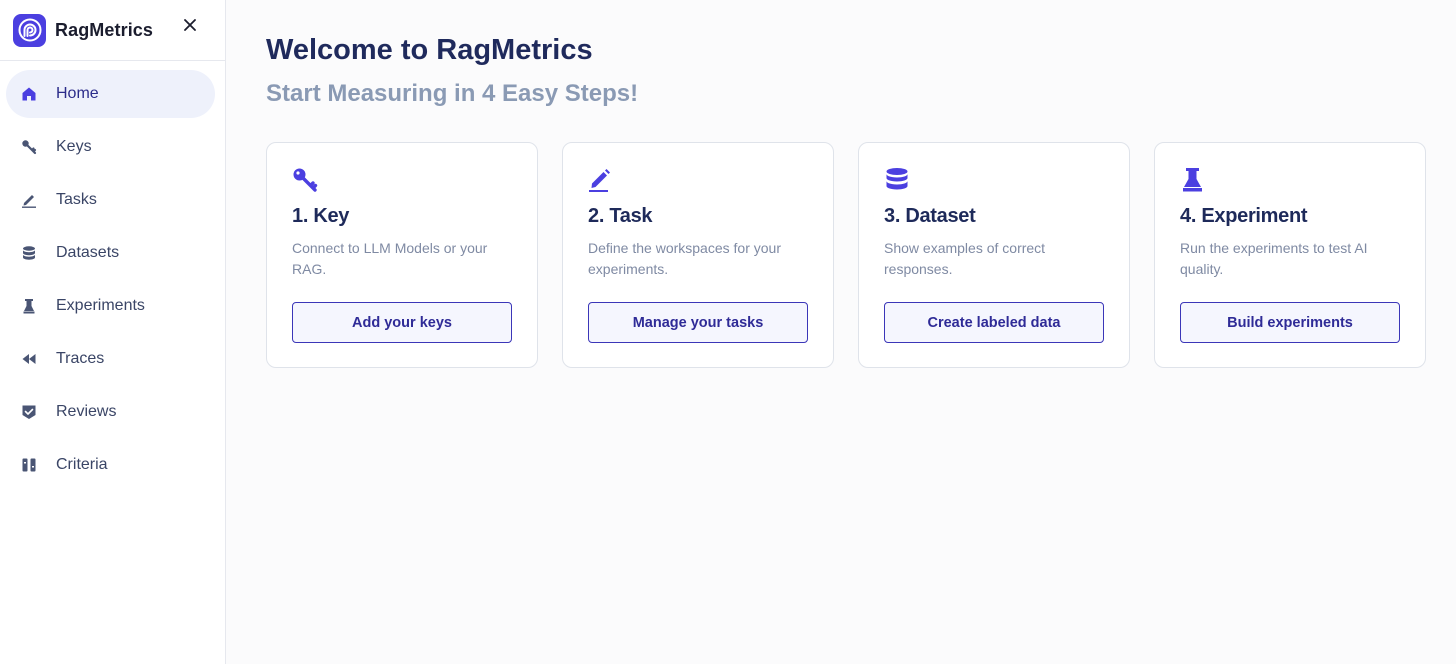  I want to click on add-keys-button: Add your keys, so click(402, 322).